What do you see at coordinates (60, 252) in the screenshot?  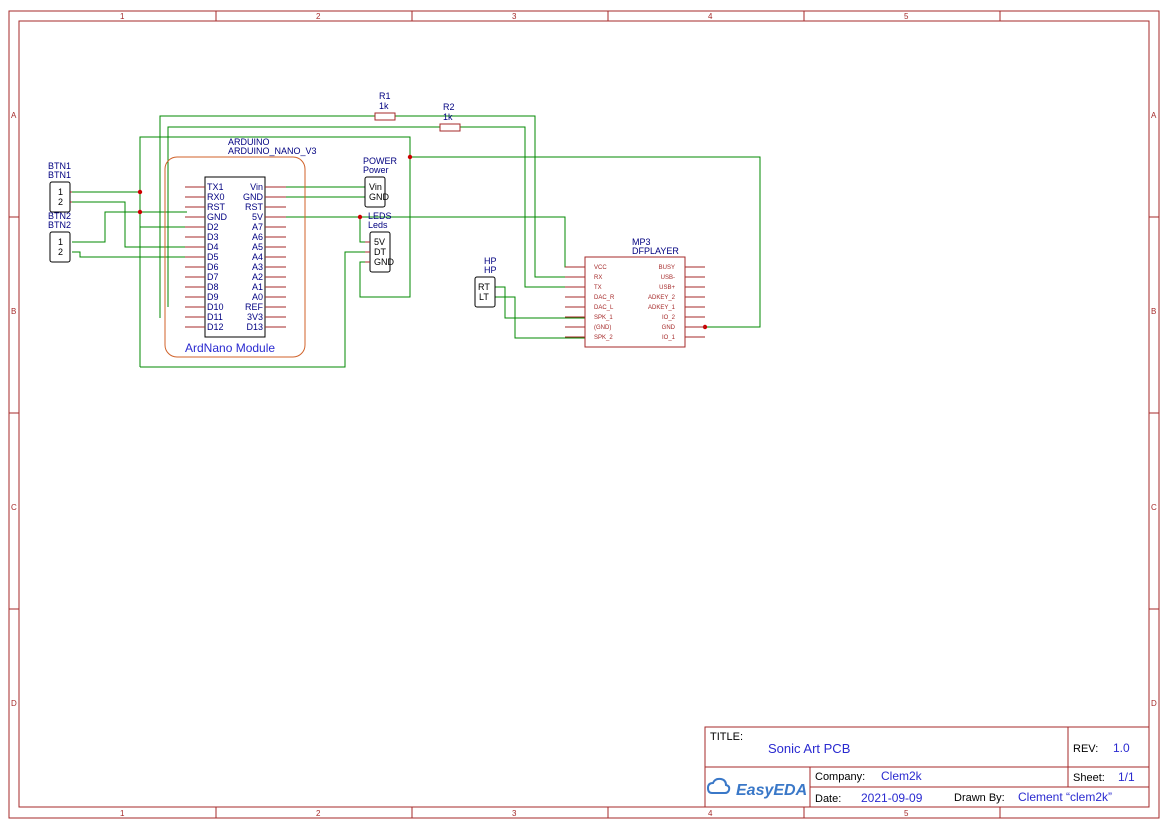 I see `btn2-pin-2: 2` at bounding box center [60, 252].